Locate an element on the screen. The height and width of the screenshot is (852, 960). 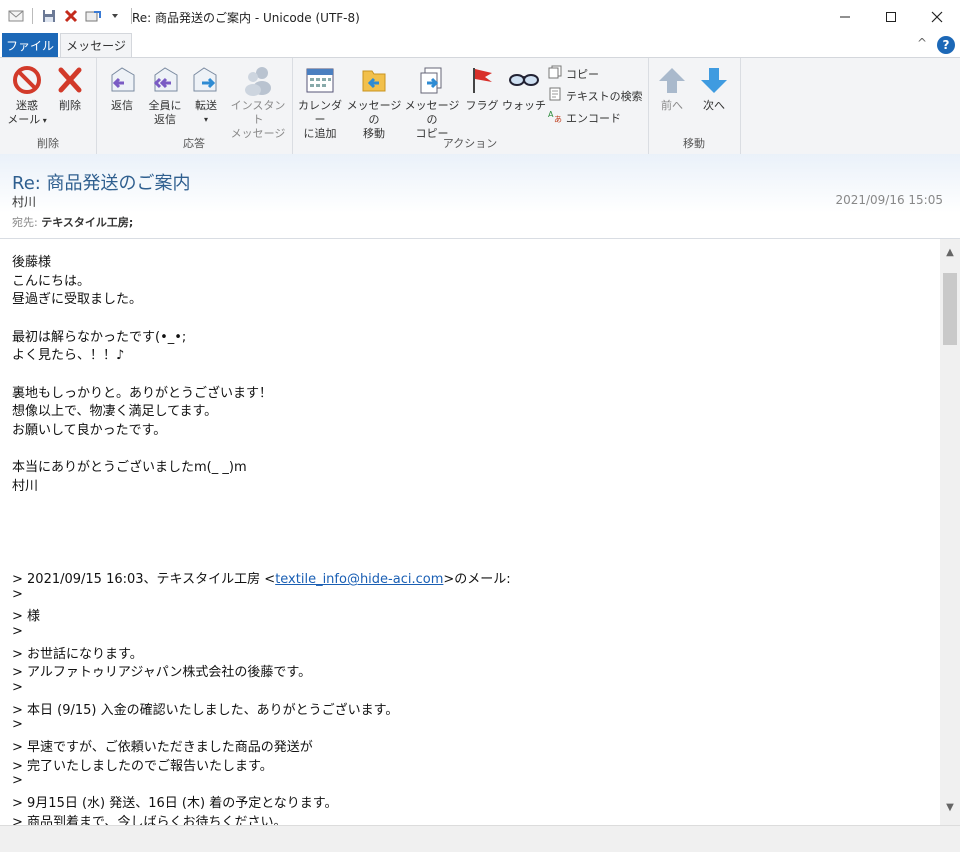
scroll-up-icon: ▲ is located at coordinates (950, 252).